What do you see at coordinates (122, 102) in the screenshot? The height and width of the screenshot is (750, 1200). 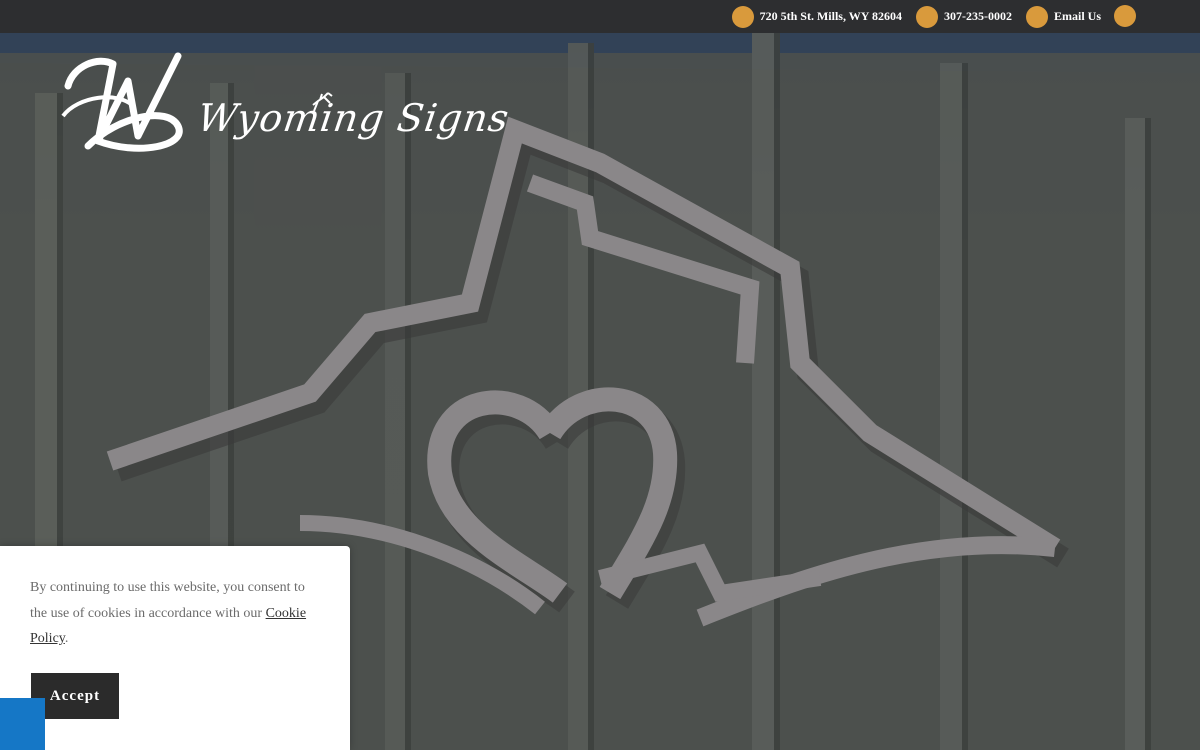 I see `ws-monogram-icon` at bounding box center [122, 102].